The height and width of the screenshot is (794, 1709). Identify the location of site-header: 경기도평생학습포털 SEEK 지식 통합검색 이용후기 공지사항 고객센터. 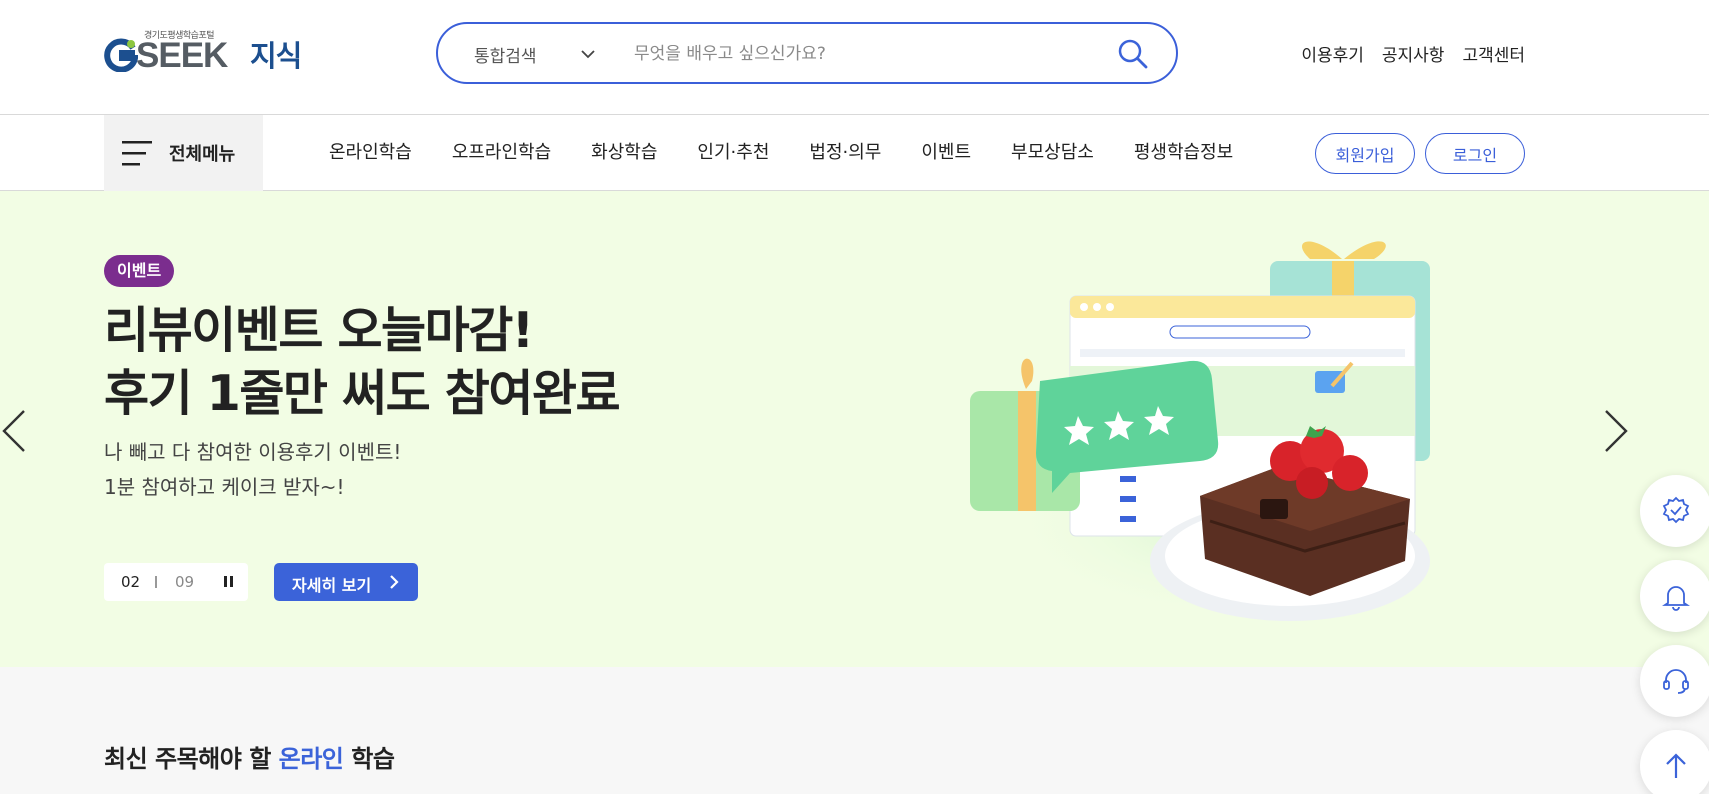
(854, 57).